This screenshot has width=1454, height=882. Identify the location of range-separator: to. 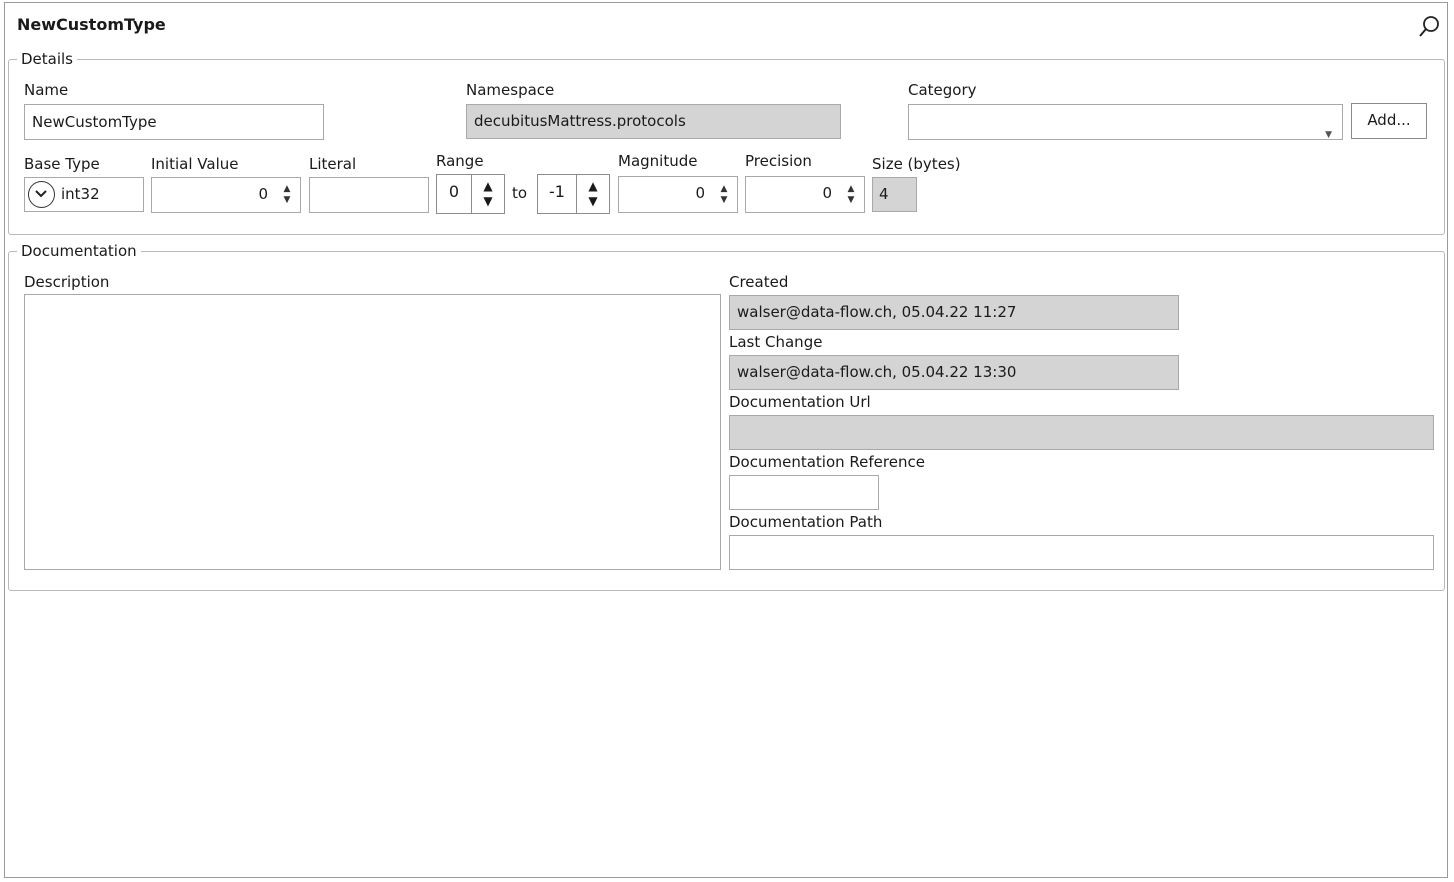
(520, 193).